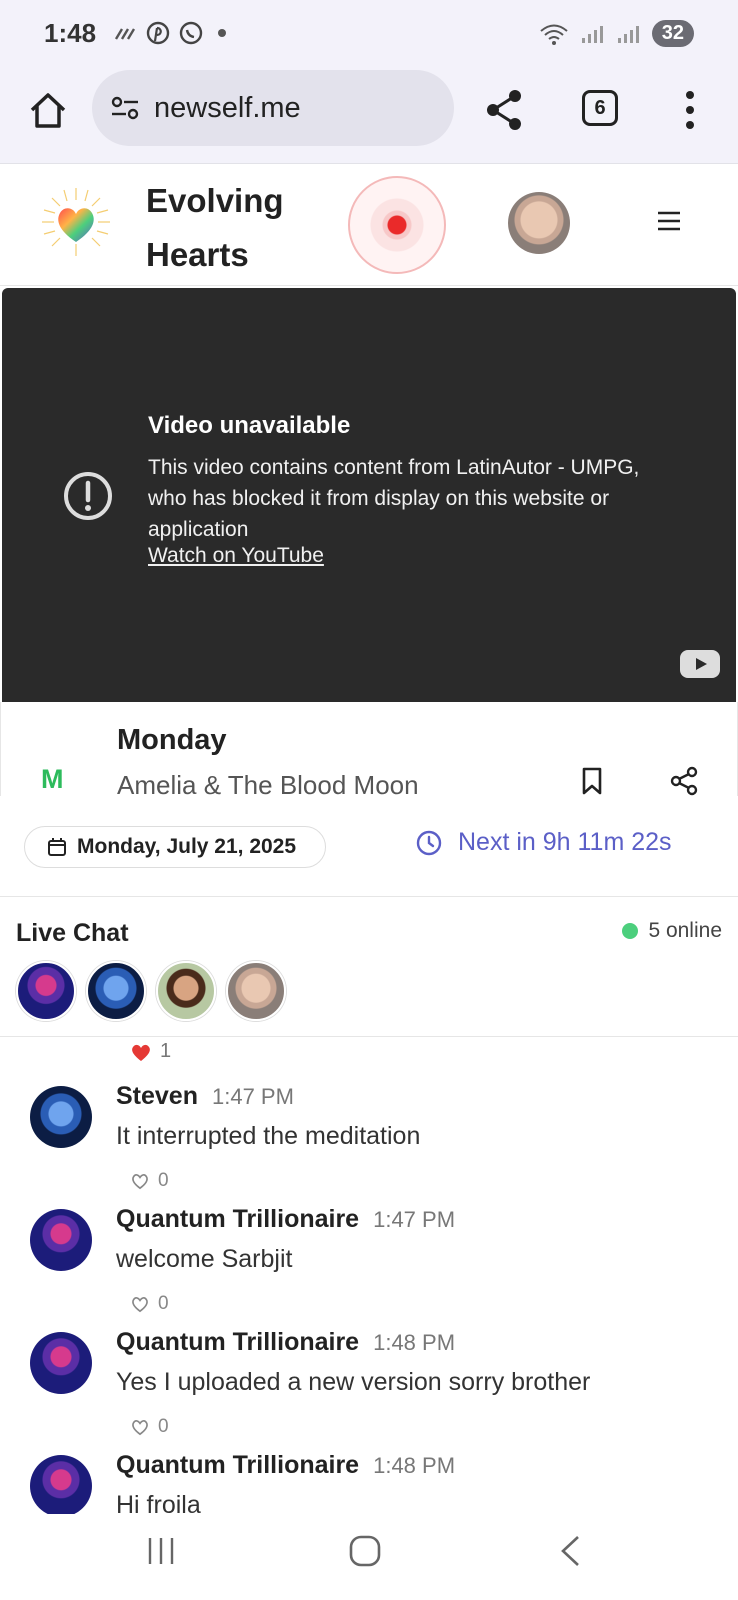 The image size is (738, 1600). I want to click on message-text: welcome Sarbjit, so click(204, 1259).